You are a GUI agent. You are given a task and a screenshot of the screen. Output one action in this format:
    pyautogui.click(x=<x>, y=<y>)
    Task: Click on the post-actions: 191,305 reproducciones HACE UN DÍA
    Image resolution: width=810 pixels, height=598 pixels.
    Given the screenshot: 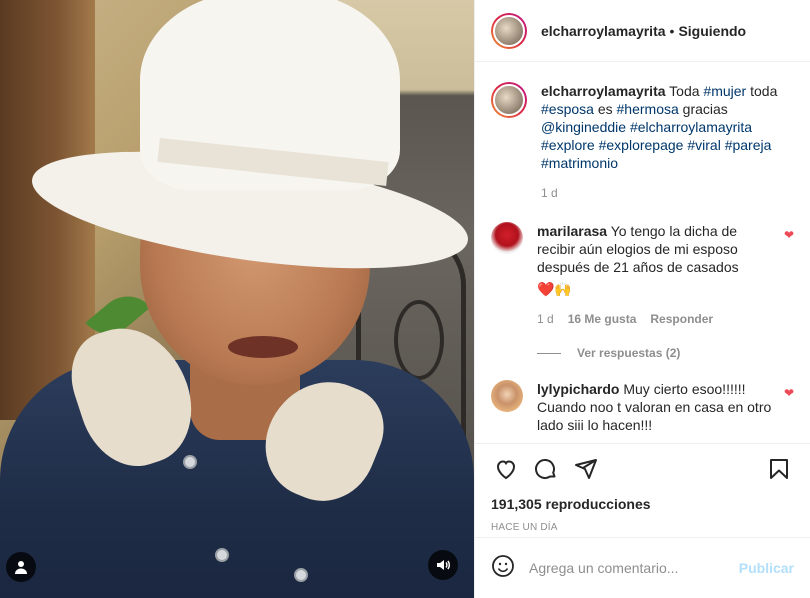 What is the action you would take?
    pyautogui.click(x=642, y=488)
    